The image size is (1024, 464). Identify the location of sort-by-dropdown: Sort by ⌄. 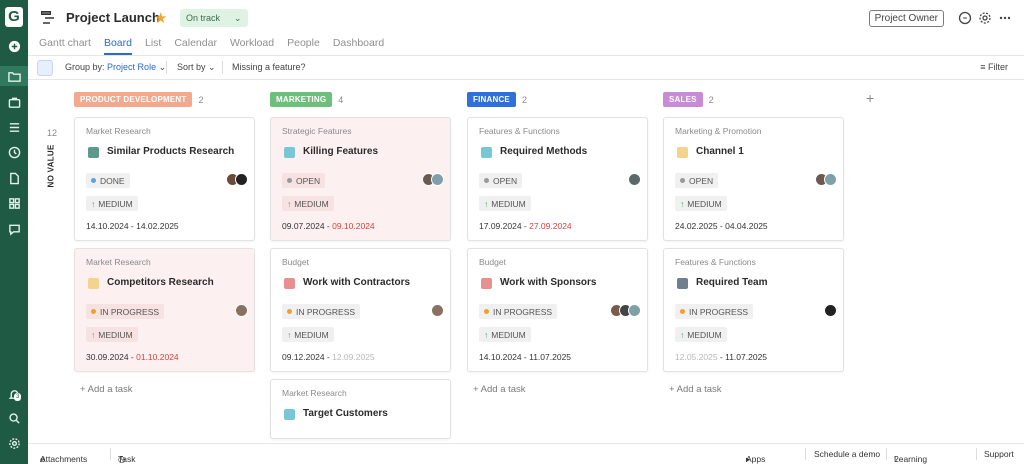
(196, 67).